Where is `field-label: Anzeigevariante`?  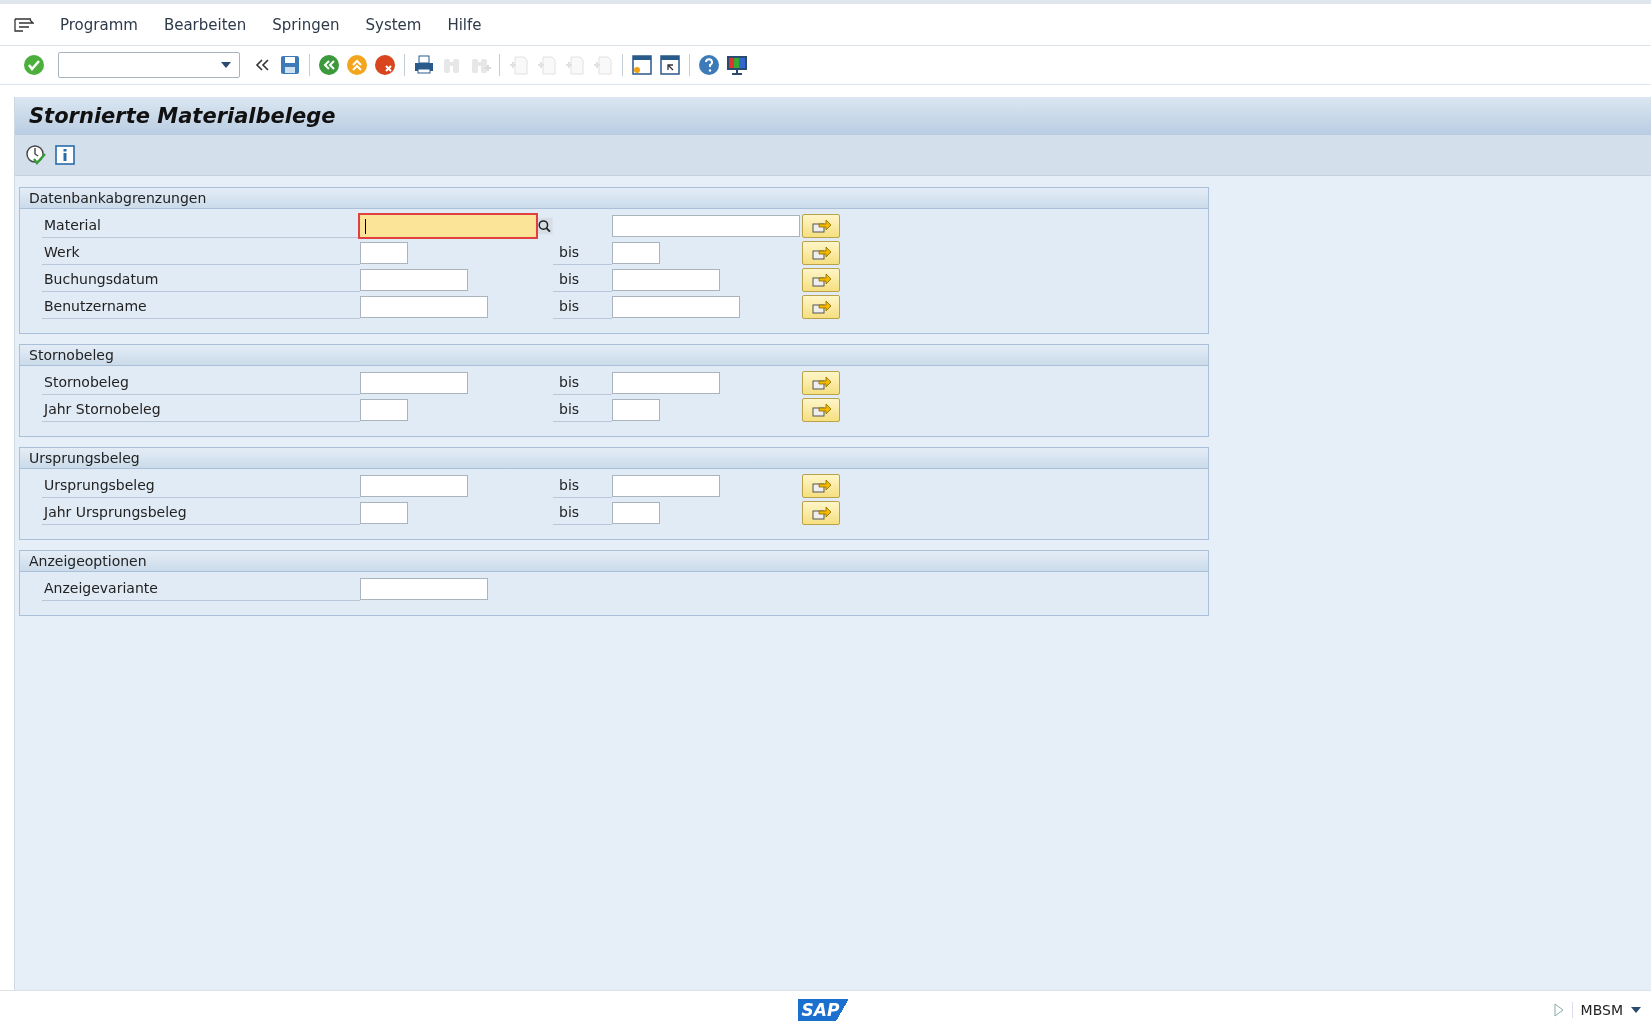 field-label: Anzeigevariante is located at coordinates (201, 589).